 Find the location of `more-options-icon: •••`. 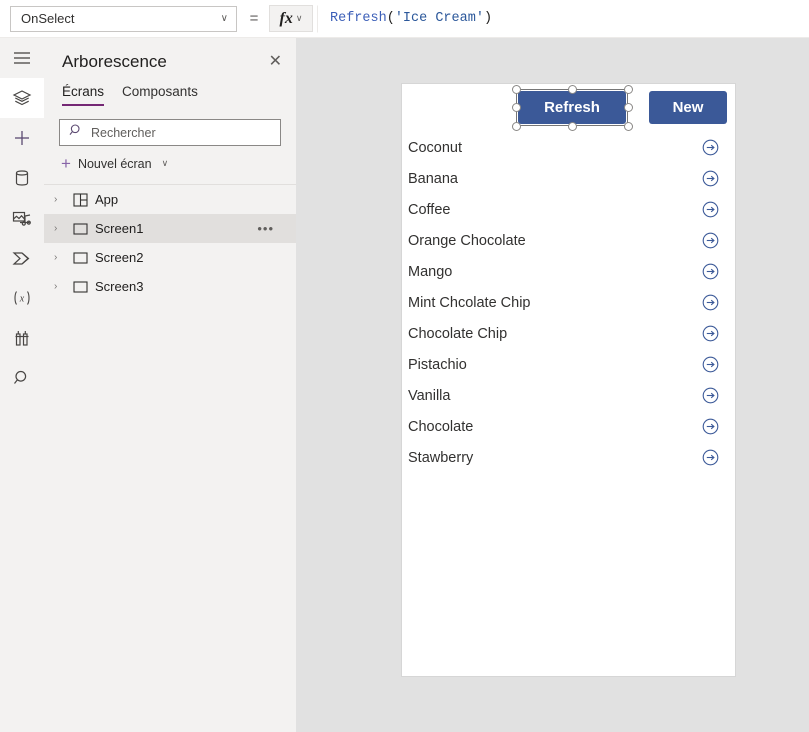

more-options-icon: ••• is located at coordinates (265, 228).